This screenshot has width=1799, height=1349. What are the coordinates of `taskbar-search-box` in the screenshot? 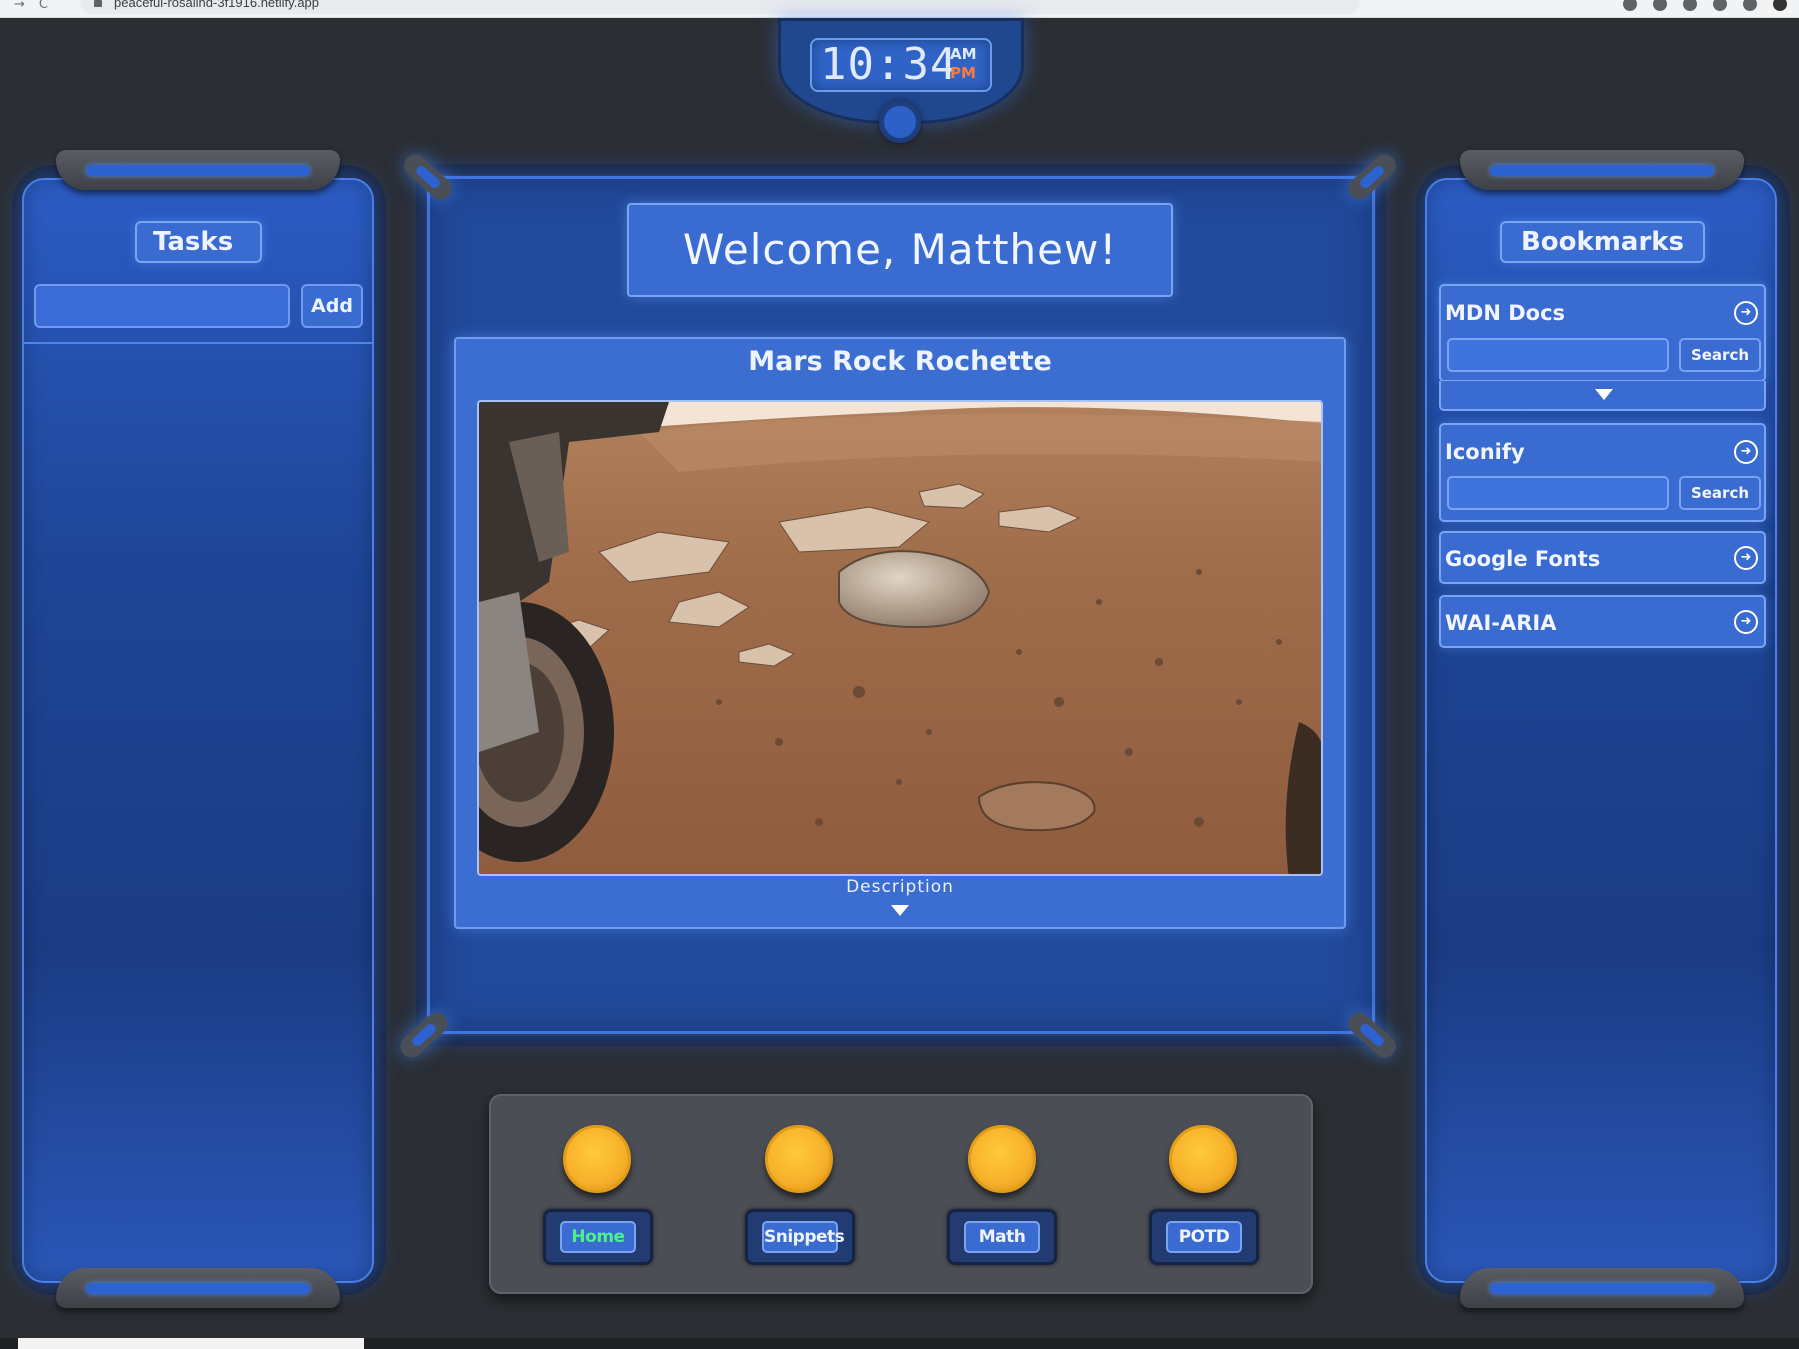 It's located at (191, 1343).